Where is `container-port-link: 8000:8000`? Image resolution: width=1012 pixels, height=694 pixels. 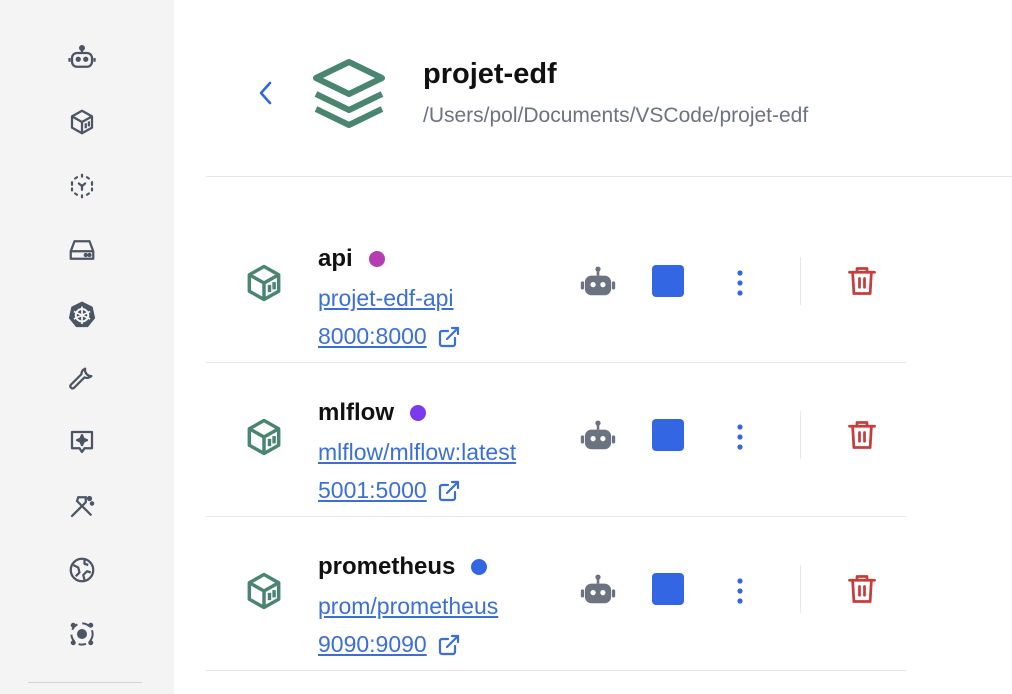
container-port-link: 8000:8000 is located at coordinates (389, 336).